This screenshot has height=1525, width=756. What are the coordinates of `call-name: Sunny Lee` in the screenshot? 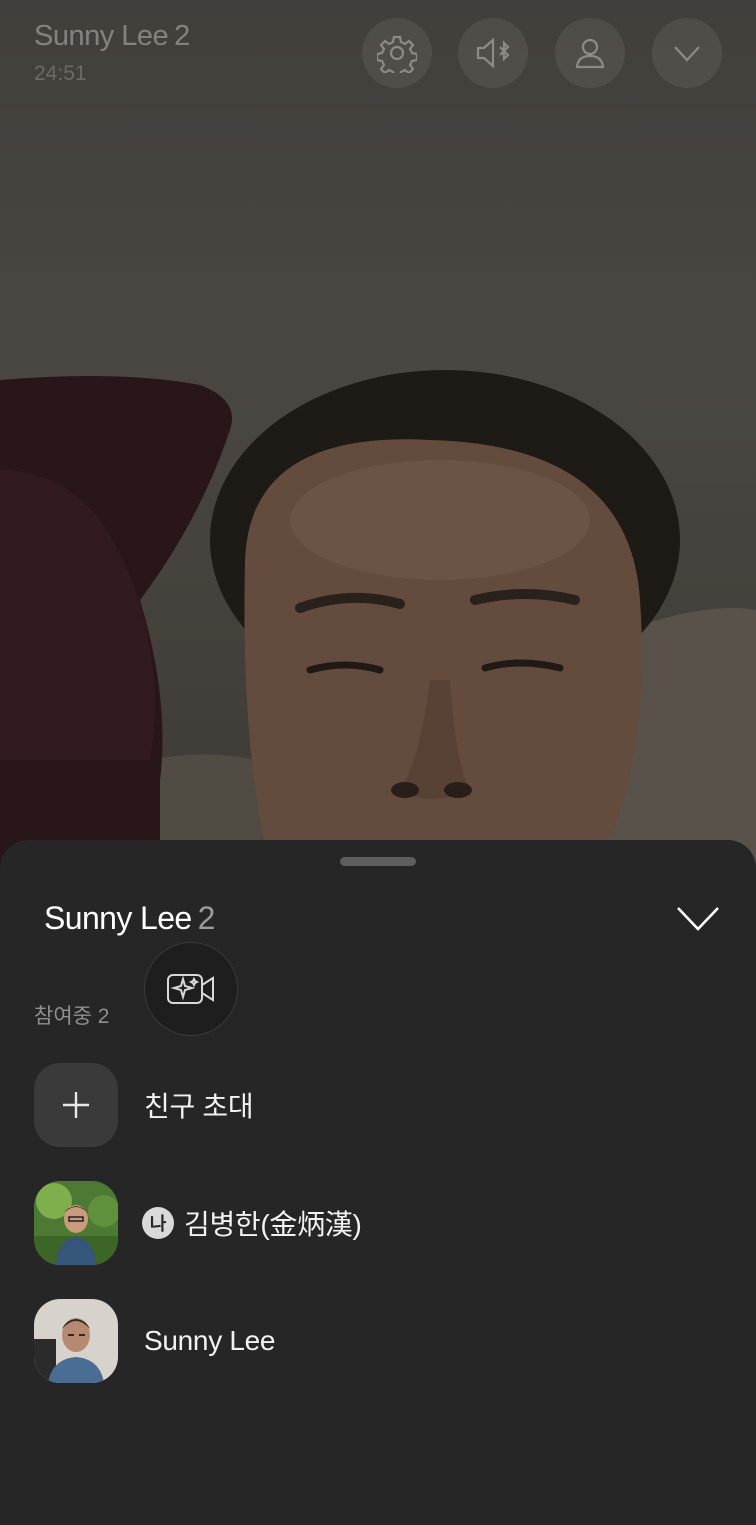 It's located at (101, 36).